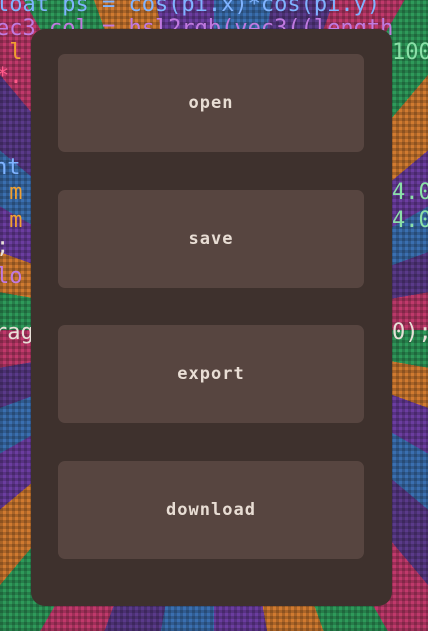 This screenshot has width=428, height=631. I want to click on export-button-label: export, so click(211, 374).